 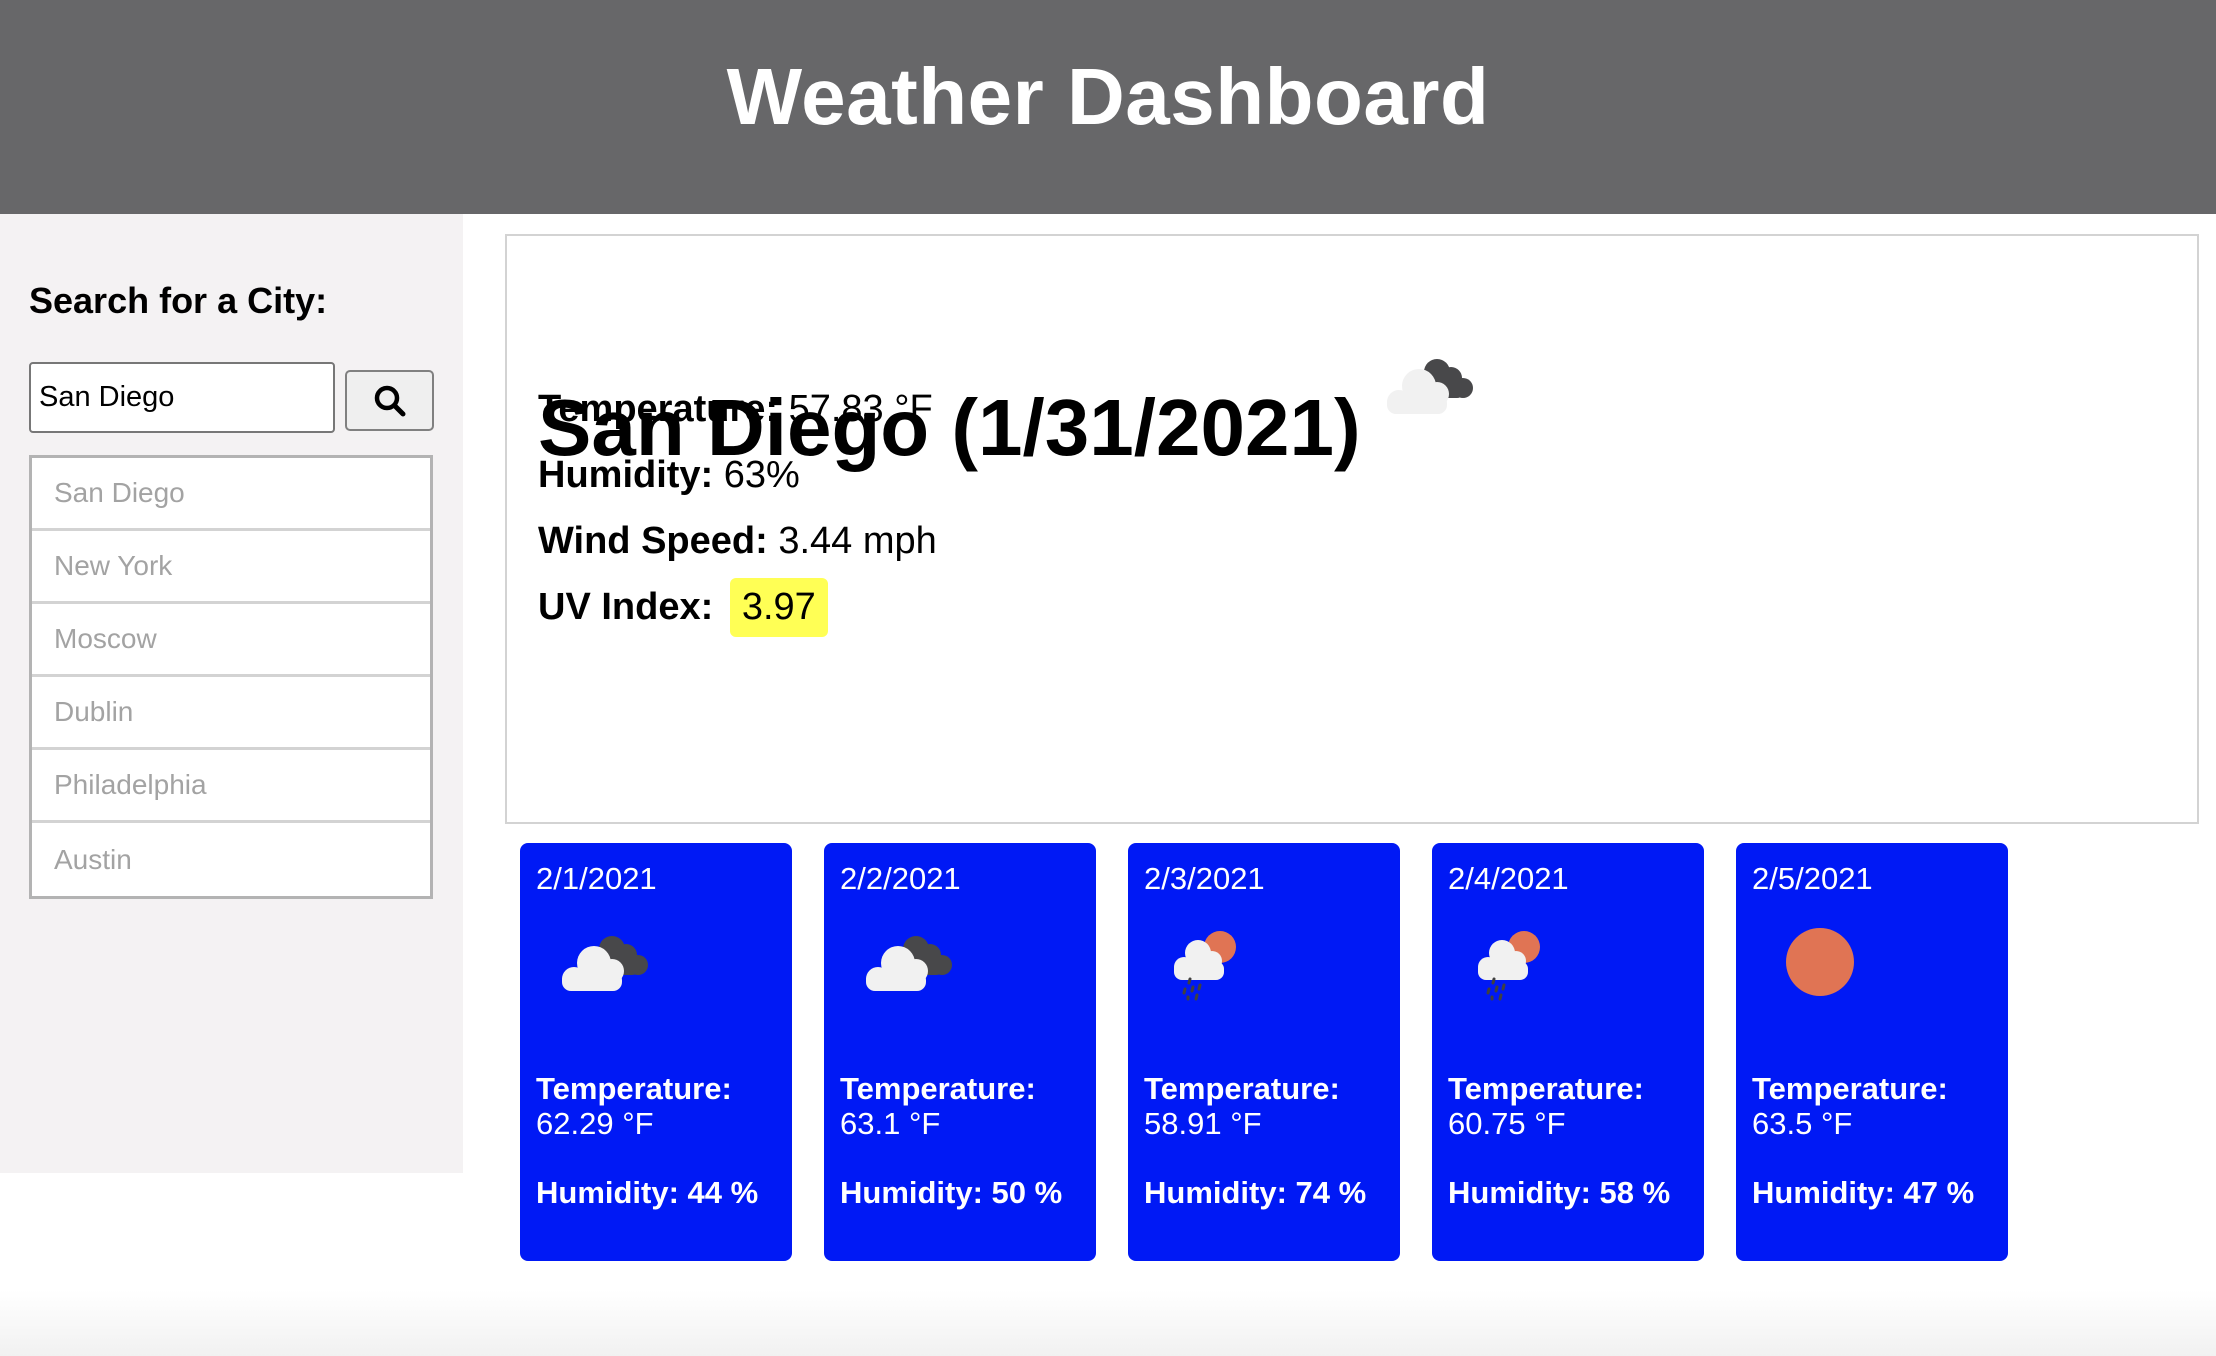 What do you see at coordinates (647, 1192) in the screenshot?
I see `forecast-humidity: Humidity: 44 %` at bounding box center [647, 1192].